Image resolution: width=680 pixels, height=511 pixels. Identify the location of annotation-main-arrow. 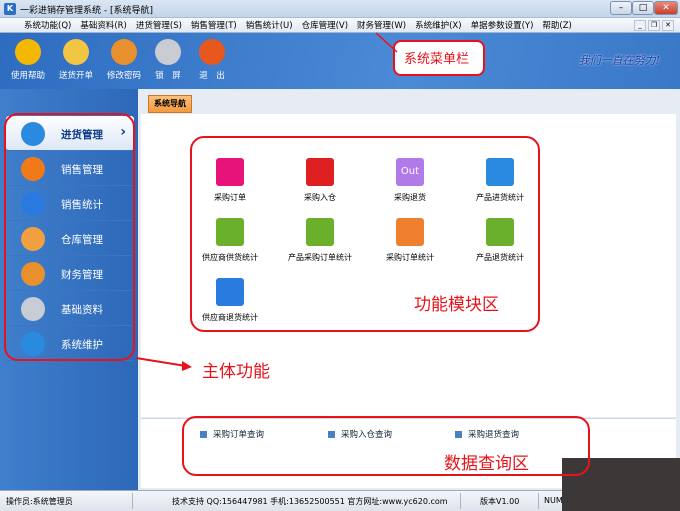
(161, 362).